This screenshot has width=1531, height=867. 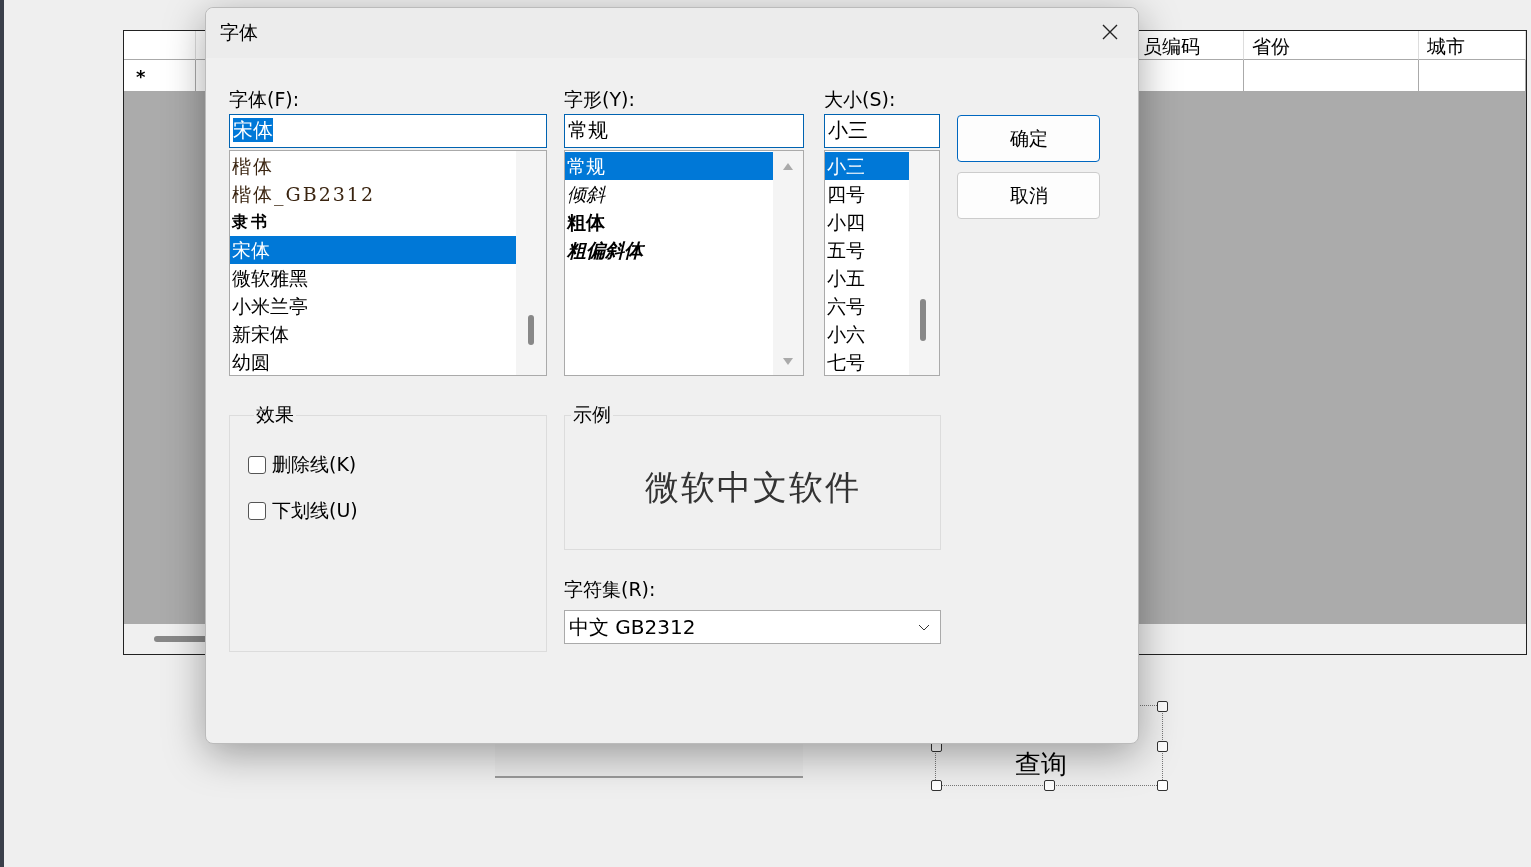 What do you see at coordinates (867, 278) in the screenshot?
I see `size-list-item: 小五` at bounding box center [867, 278].